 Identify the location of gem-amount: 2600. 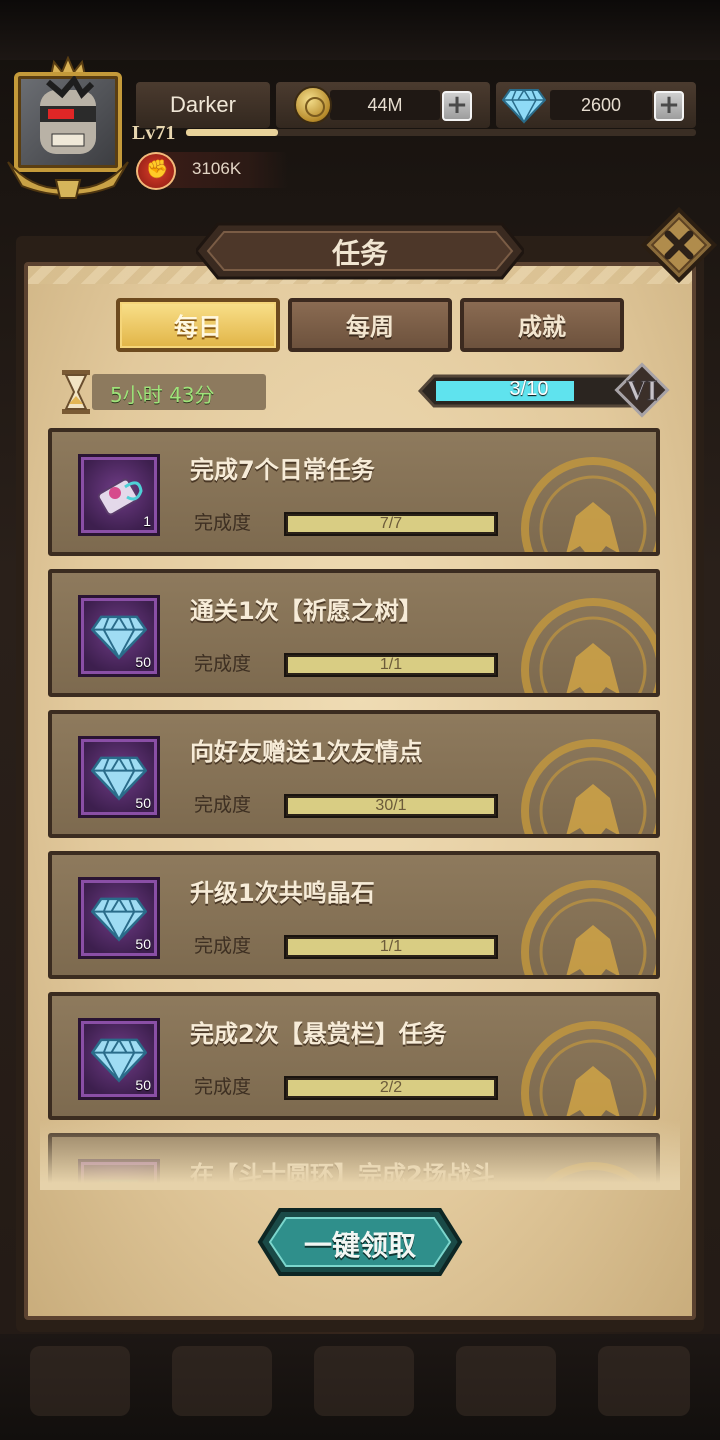
(601, 105).